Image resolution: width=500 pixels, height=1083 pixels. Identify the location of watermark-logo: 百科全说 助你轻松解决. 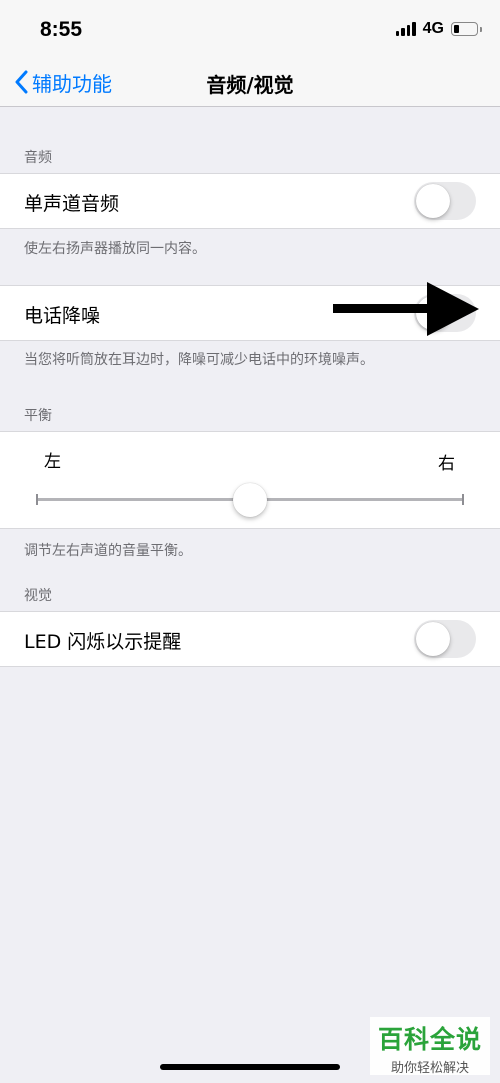
(430, 1046).